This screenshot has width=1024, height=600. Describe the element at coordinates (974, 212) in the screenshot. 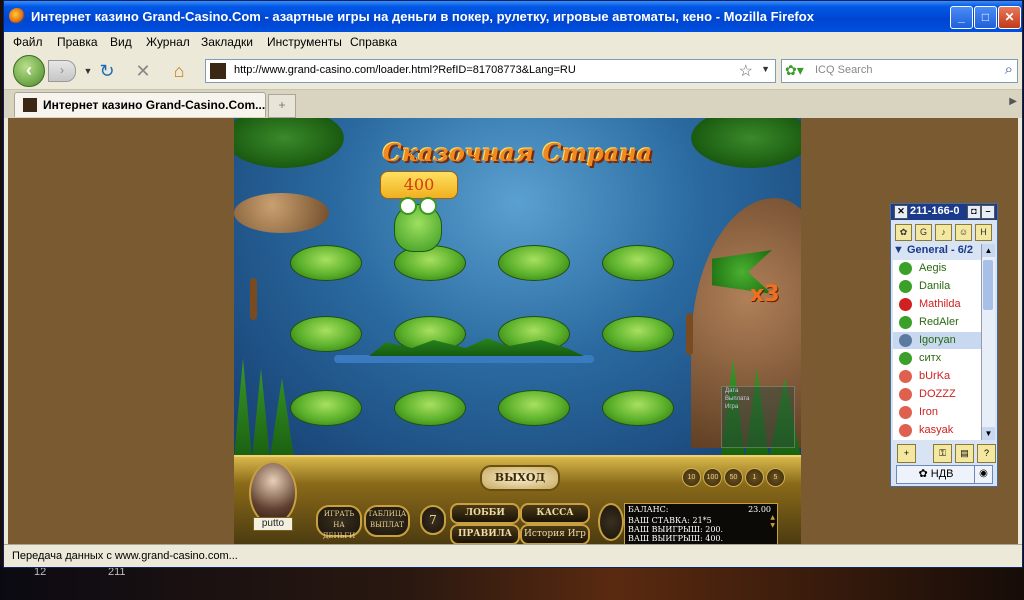

I see `icq-dock-icon: ◘` at that location.